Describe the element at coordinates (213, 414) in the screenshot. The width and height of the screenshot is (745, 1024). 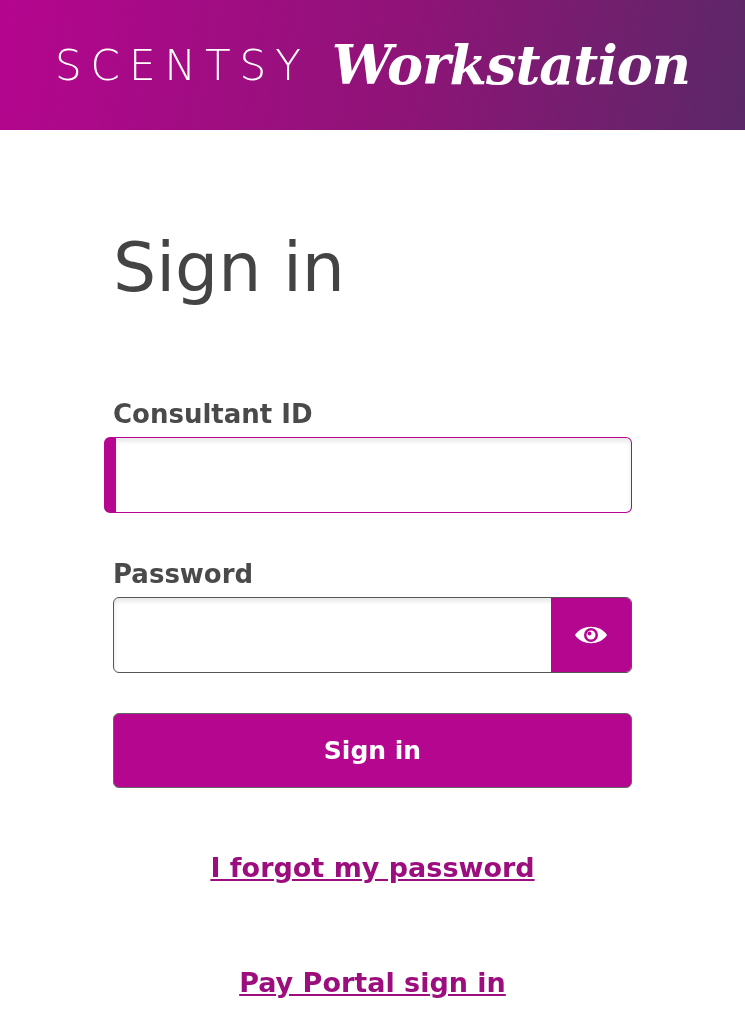
I see `field-label: Consultant ID` at that location.